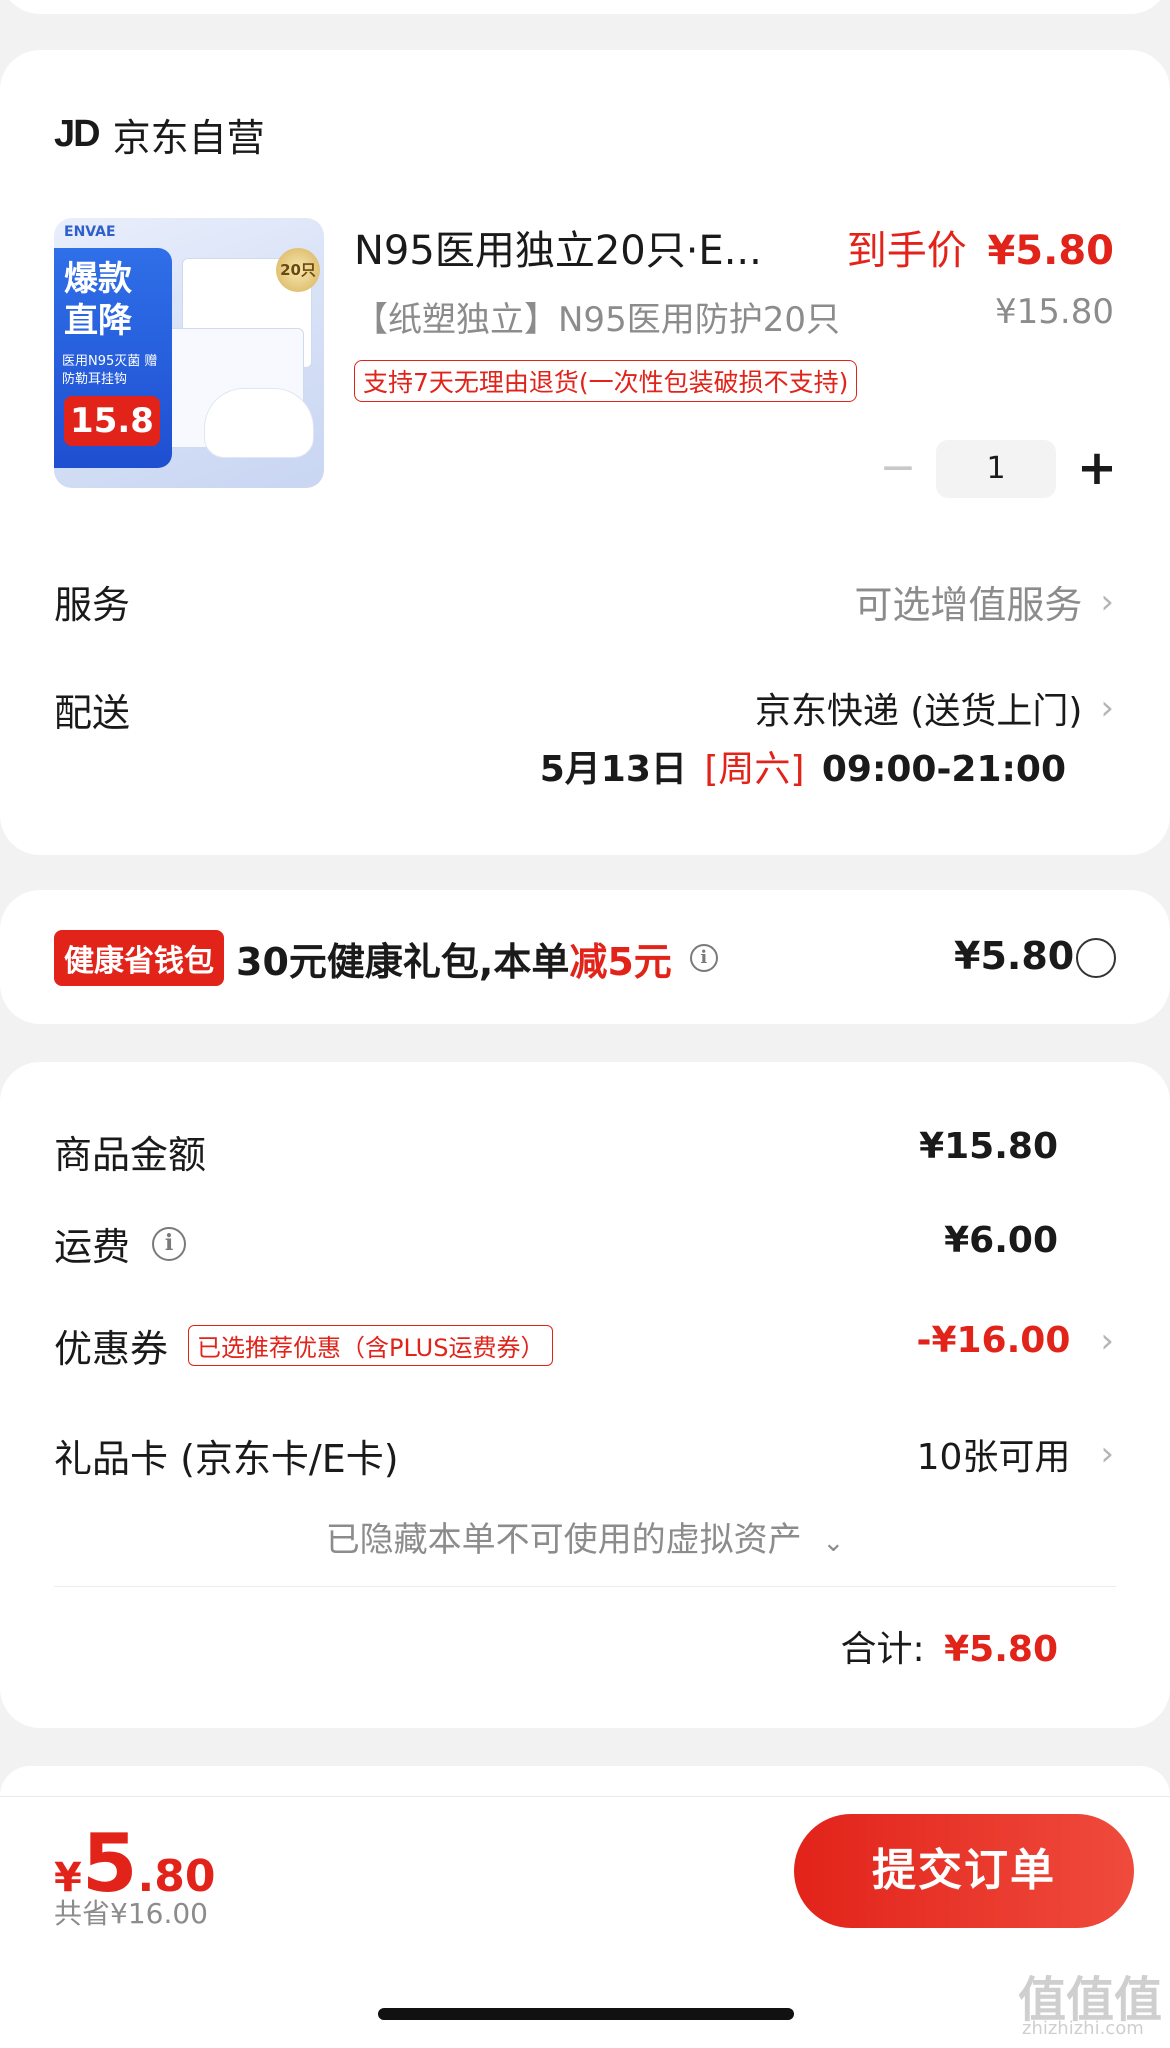 This screenshot has height=2048, width=1170. I want to click on delivery-row: 京东快递 (送货上门) ›, so click(934, 708).